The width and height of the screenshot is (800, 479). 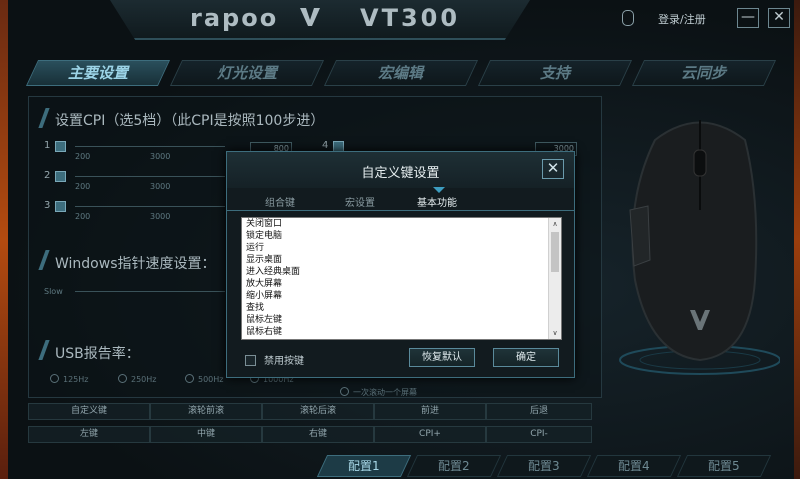 What do you see at coordinates (401, 296) in the screenshot?
I see `list-item: 缩小屏幕` at bounding box center [401, 296].